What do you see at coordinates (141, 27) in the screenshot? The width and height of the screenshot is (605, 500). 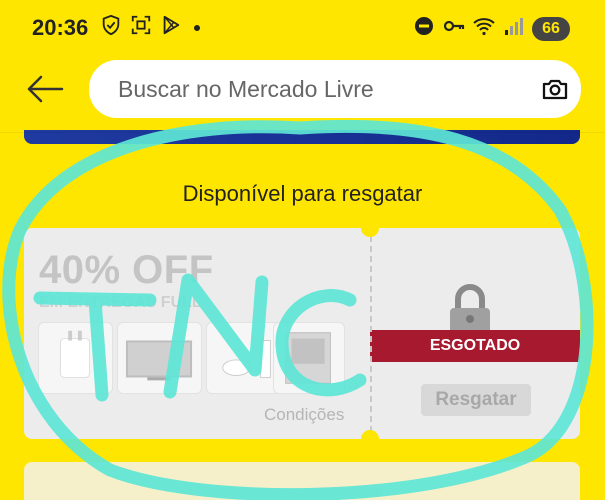 I see `screenshot-icon` at bounding box center [141, 27].